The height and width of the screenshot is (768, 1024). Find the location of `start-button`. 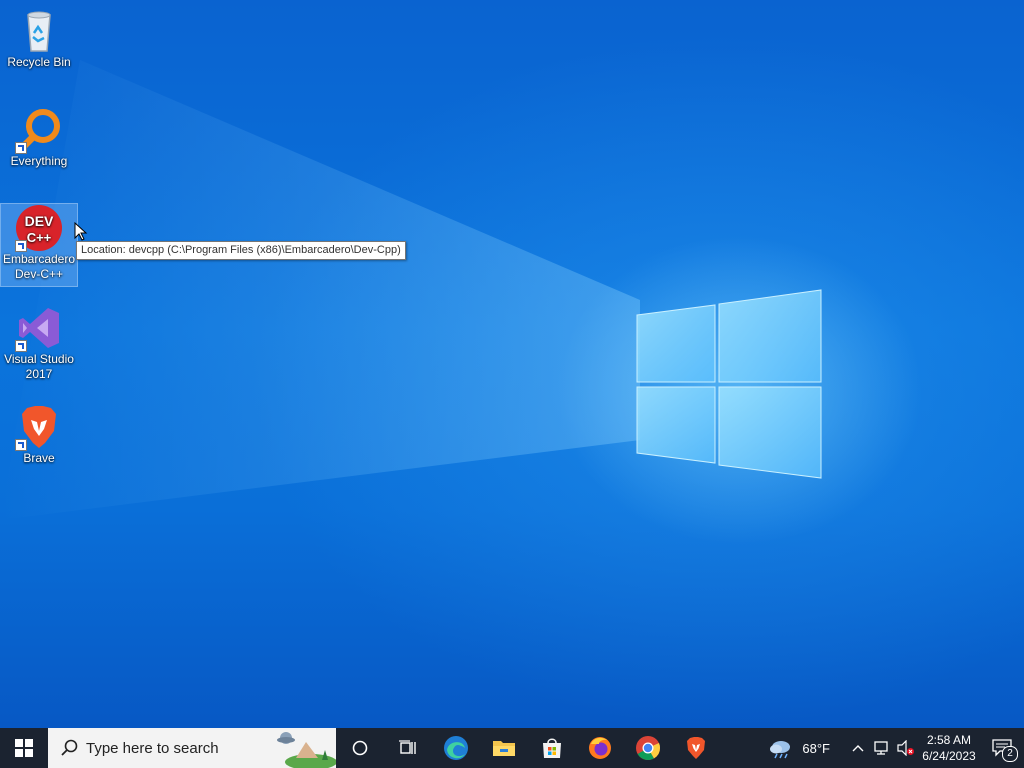

start-button is located at coordinates (24, 748).